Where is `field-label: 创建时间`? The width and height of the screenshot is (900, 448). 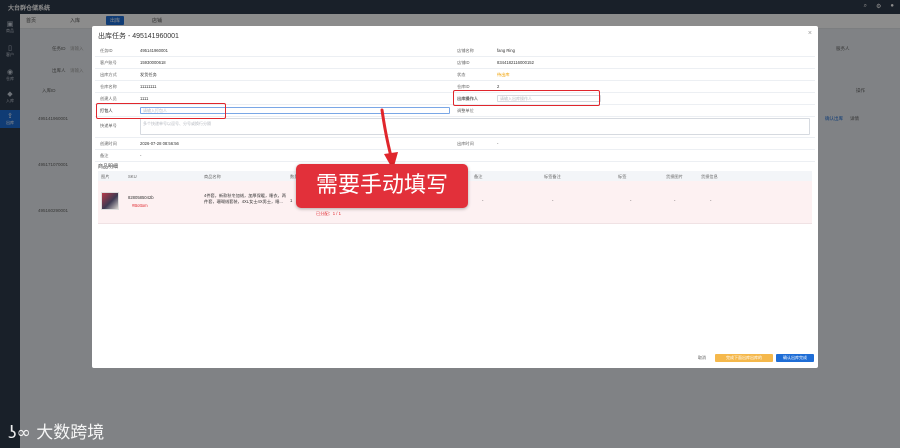
field-label: 创建时间 is located at coordinates (108, 143).